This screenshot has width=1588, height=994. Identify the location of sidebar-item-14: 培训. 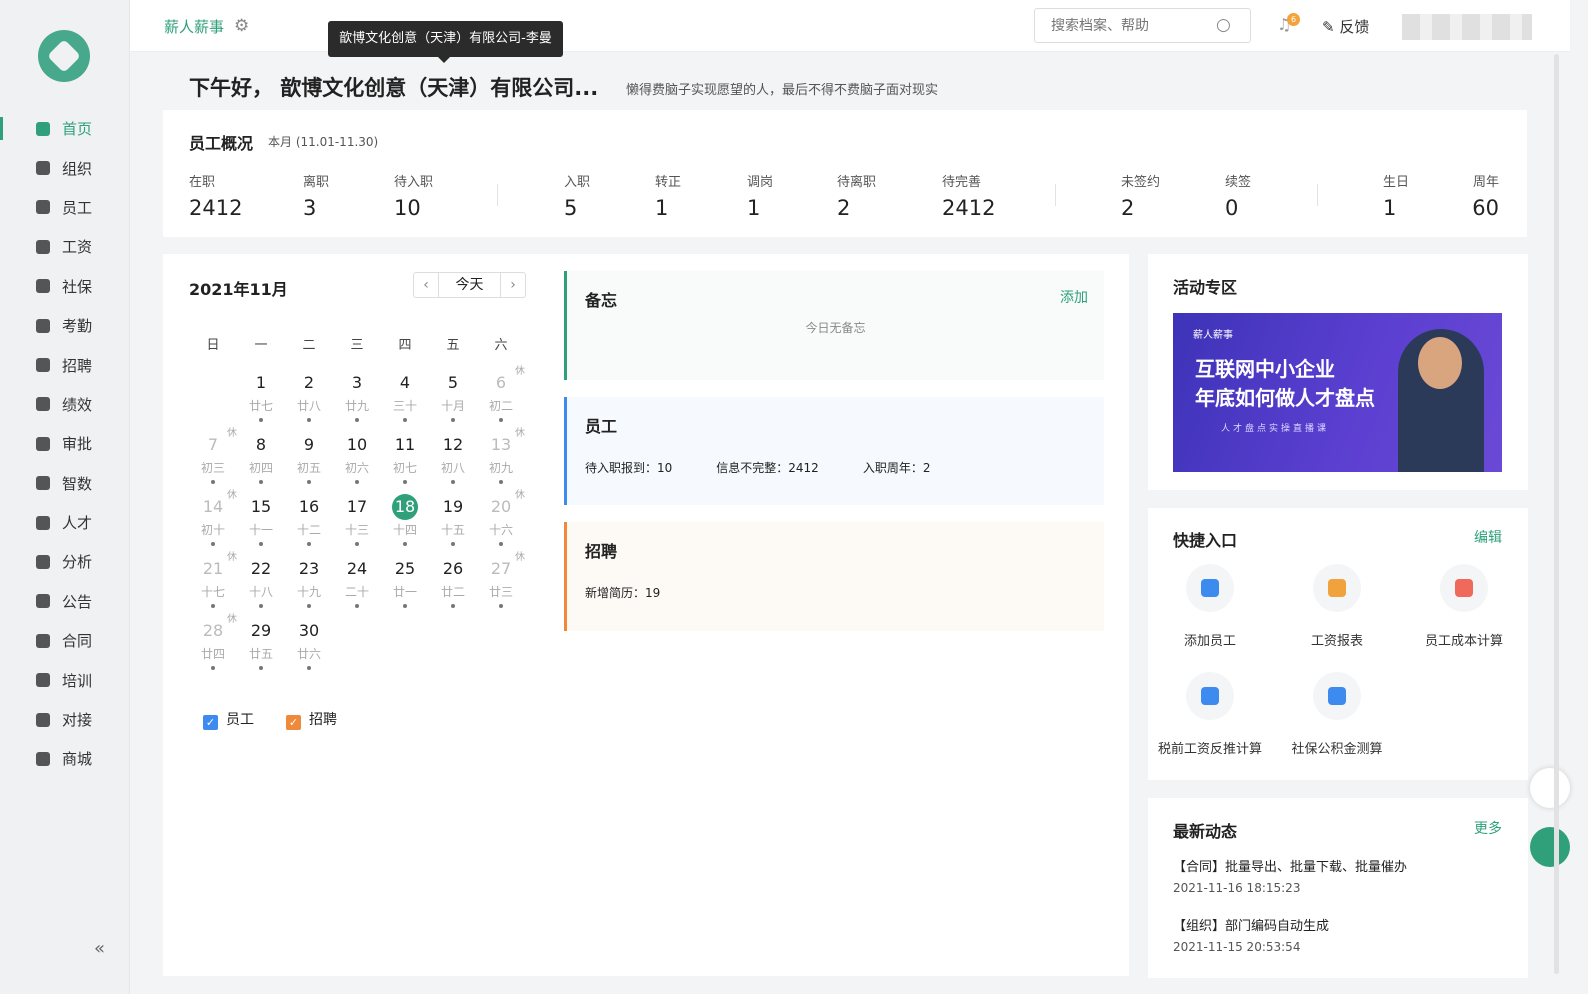
(65, 679).